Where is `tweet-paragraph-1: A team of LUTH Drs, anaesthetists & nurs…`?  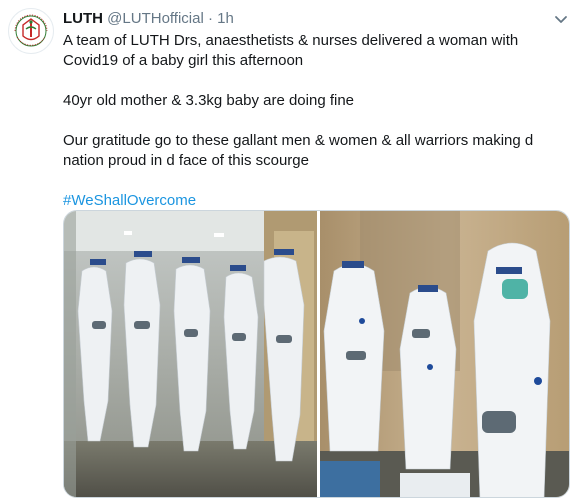
tweet-paragraph-1: A team of LUTH Drs, anaesthetists & nurs… is located at coordinates (291, 50).